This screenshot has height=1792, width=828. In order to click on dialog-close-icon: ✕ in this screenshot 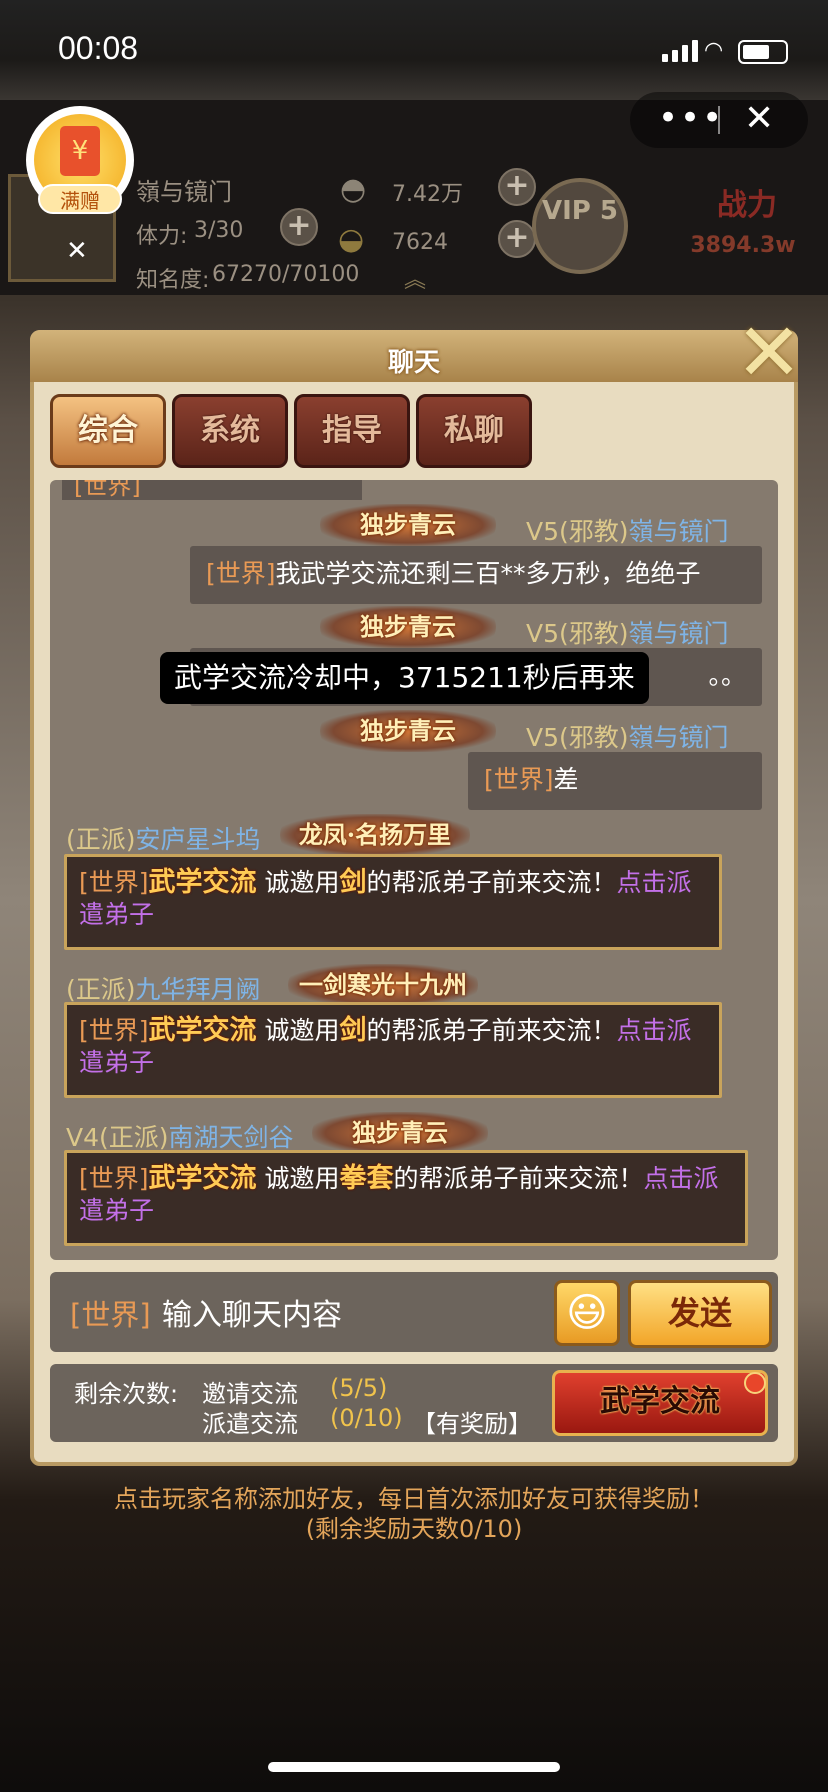, I will do `click(769, 353)`.